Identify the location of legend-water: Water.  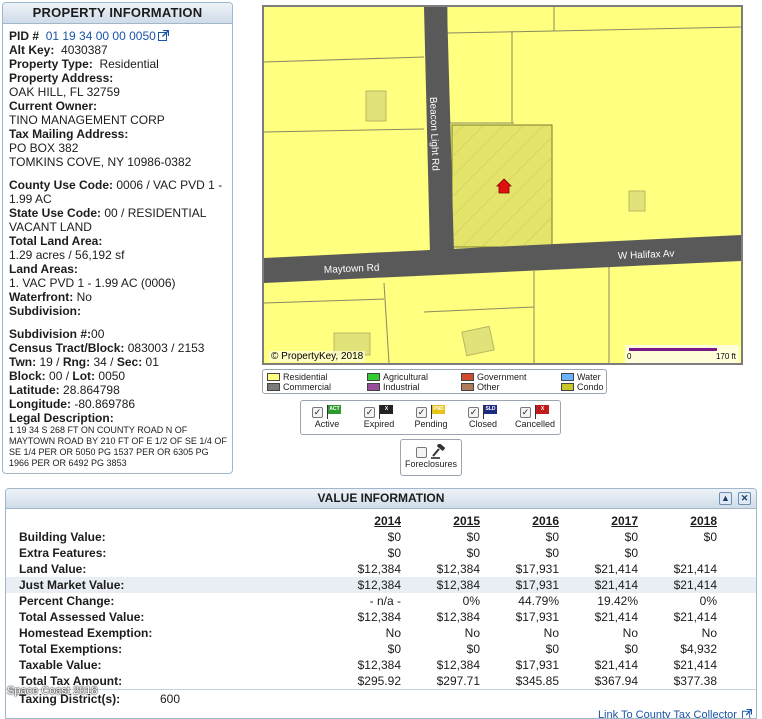
(581, 377).